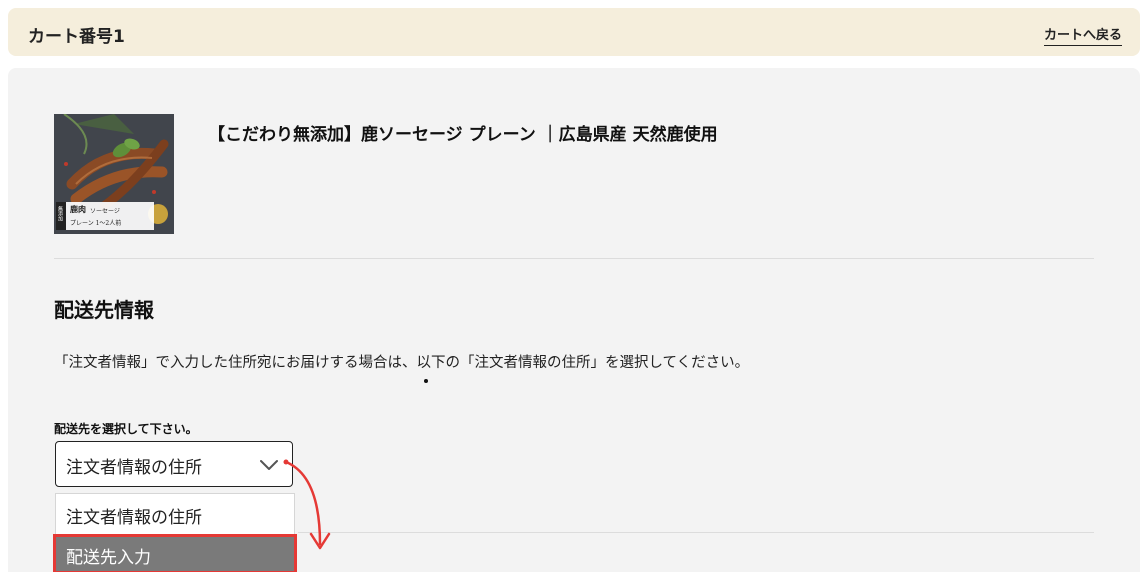  Describe the element at coordinates (696, 532) in the screenshot. I see `divider-lower` at that location.